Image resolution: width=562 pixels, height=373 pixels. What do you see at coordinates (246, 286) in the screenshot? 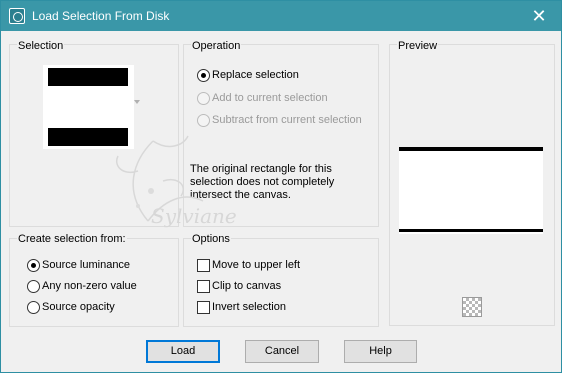
I see `checkbox-clip-to-canvas-label: Clip to canvas` at bounding box center [246, 286].